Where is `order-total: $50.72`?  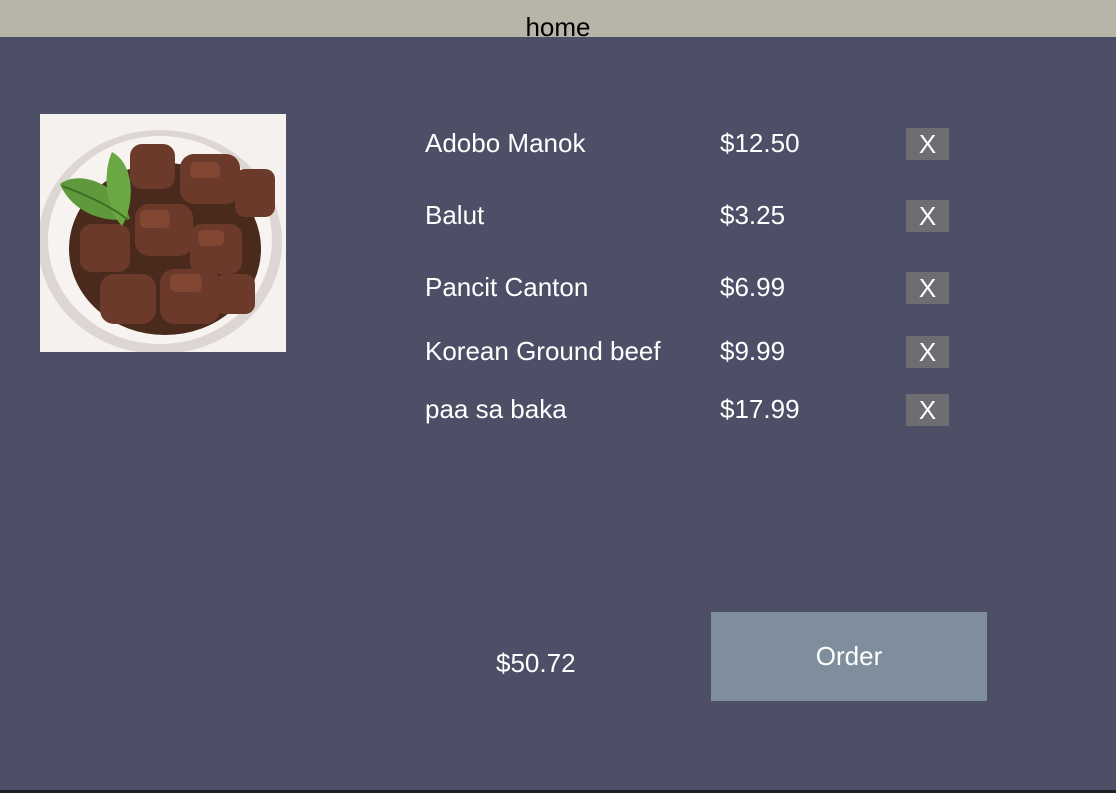
order-total: $50.72 is located at coordinates (536, 663).